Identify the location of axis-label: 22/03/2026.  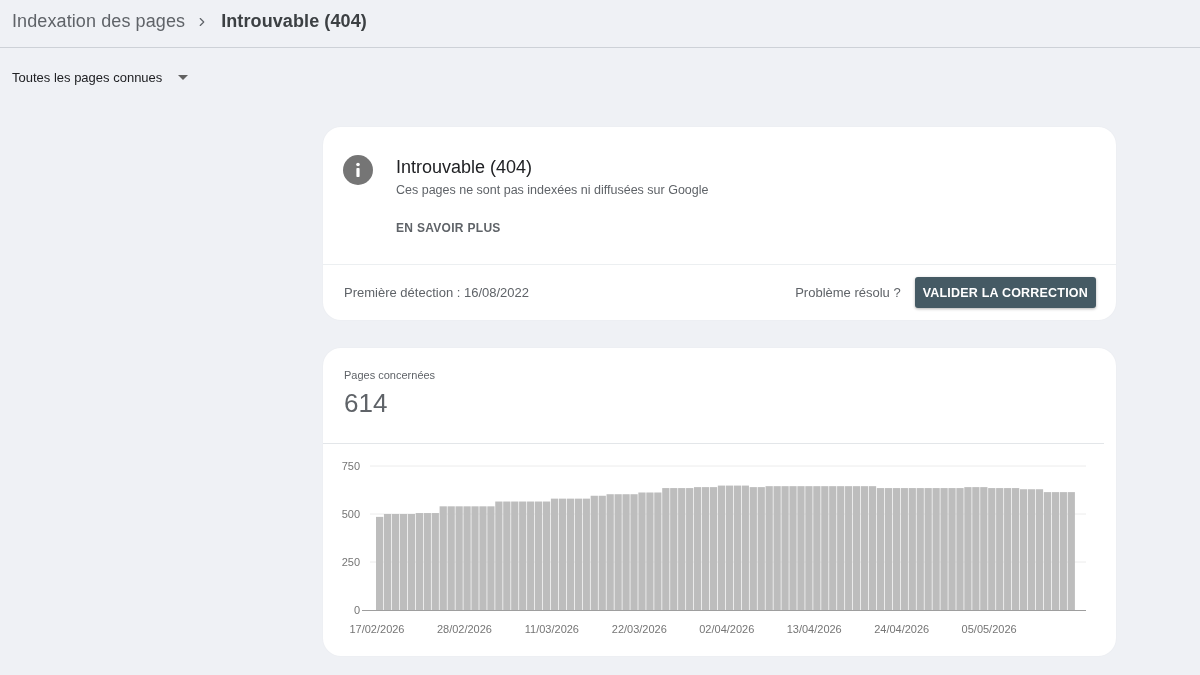
(639, 629).